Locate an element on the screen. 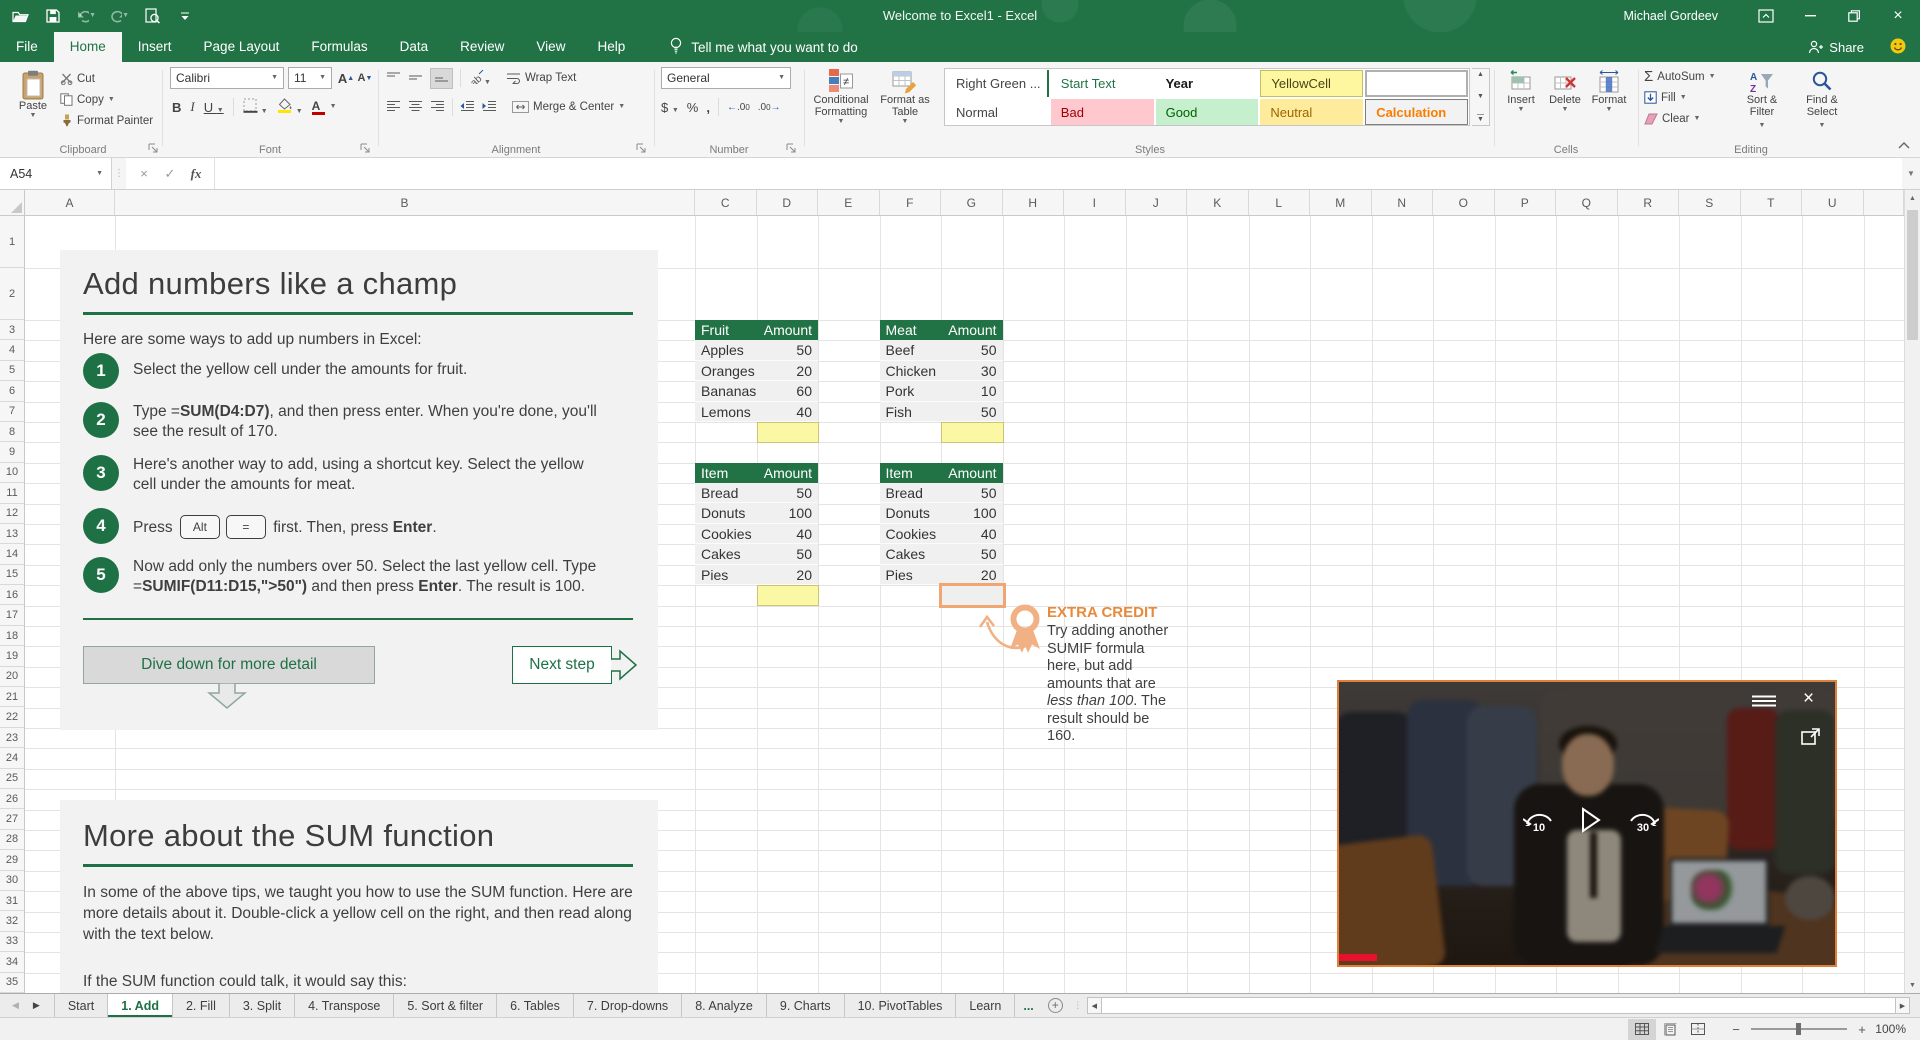 The width and height of the screenshot is (1920, 1040). formula-input is located at coordinates (1058, 173).